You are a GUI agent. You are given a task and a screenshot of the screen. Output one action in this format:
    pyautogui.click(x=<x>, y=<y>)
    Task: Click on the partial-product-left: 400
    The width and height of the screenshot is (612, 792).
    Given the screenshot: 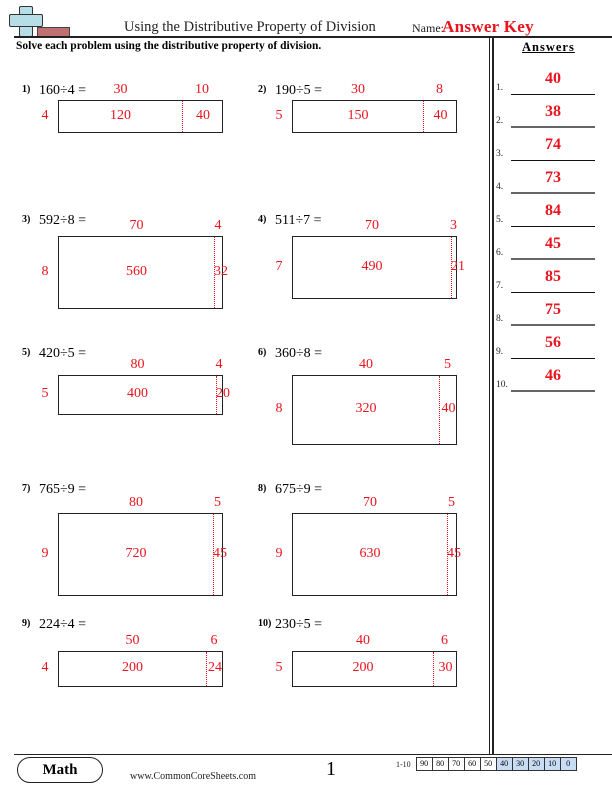 What is the action you would take?
    pyautogui.click(x=137, y=393)
    